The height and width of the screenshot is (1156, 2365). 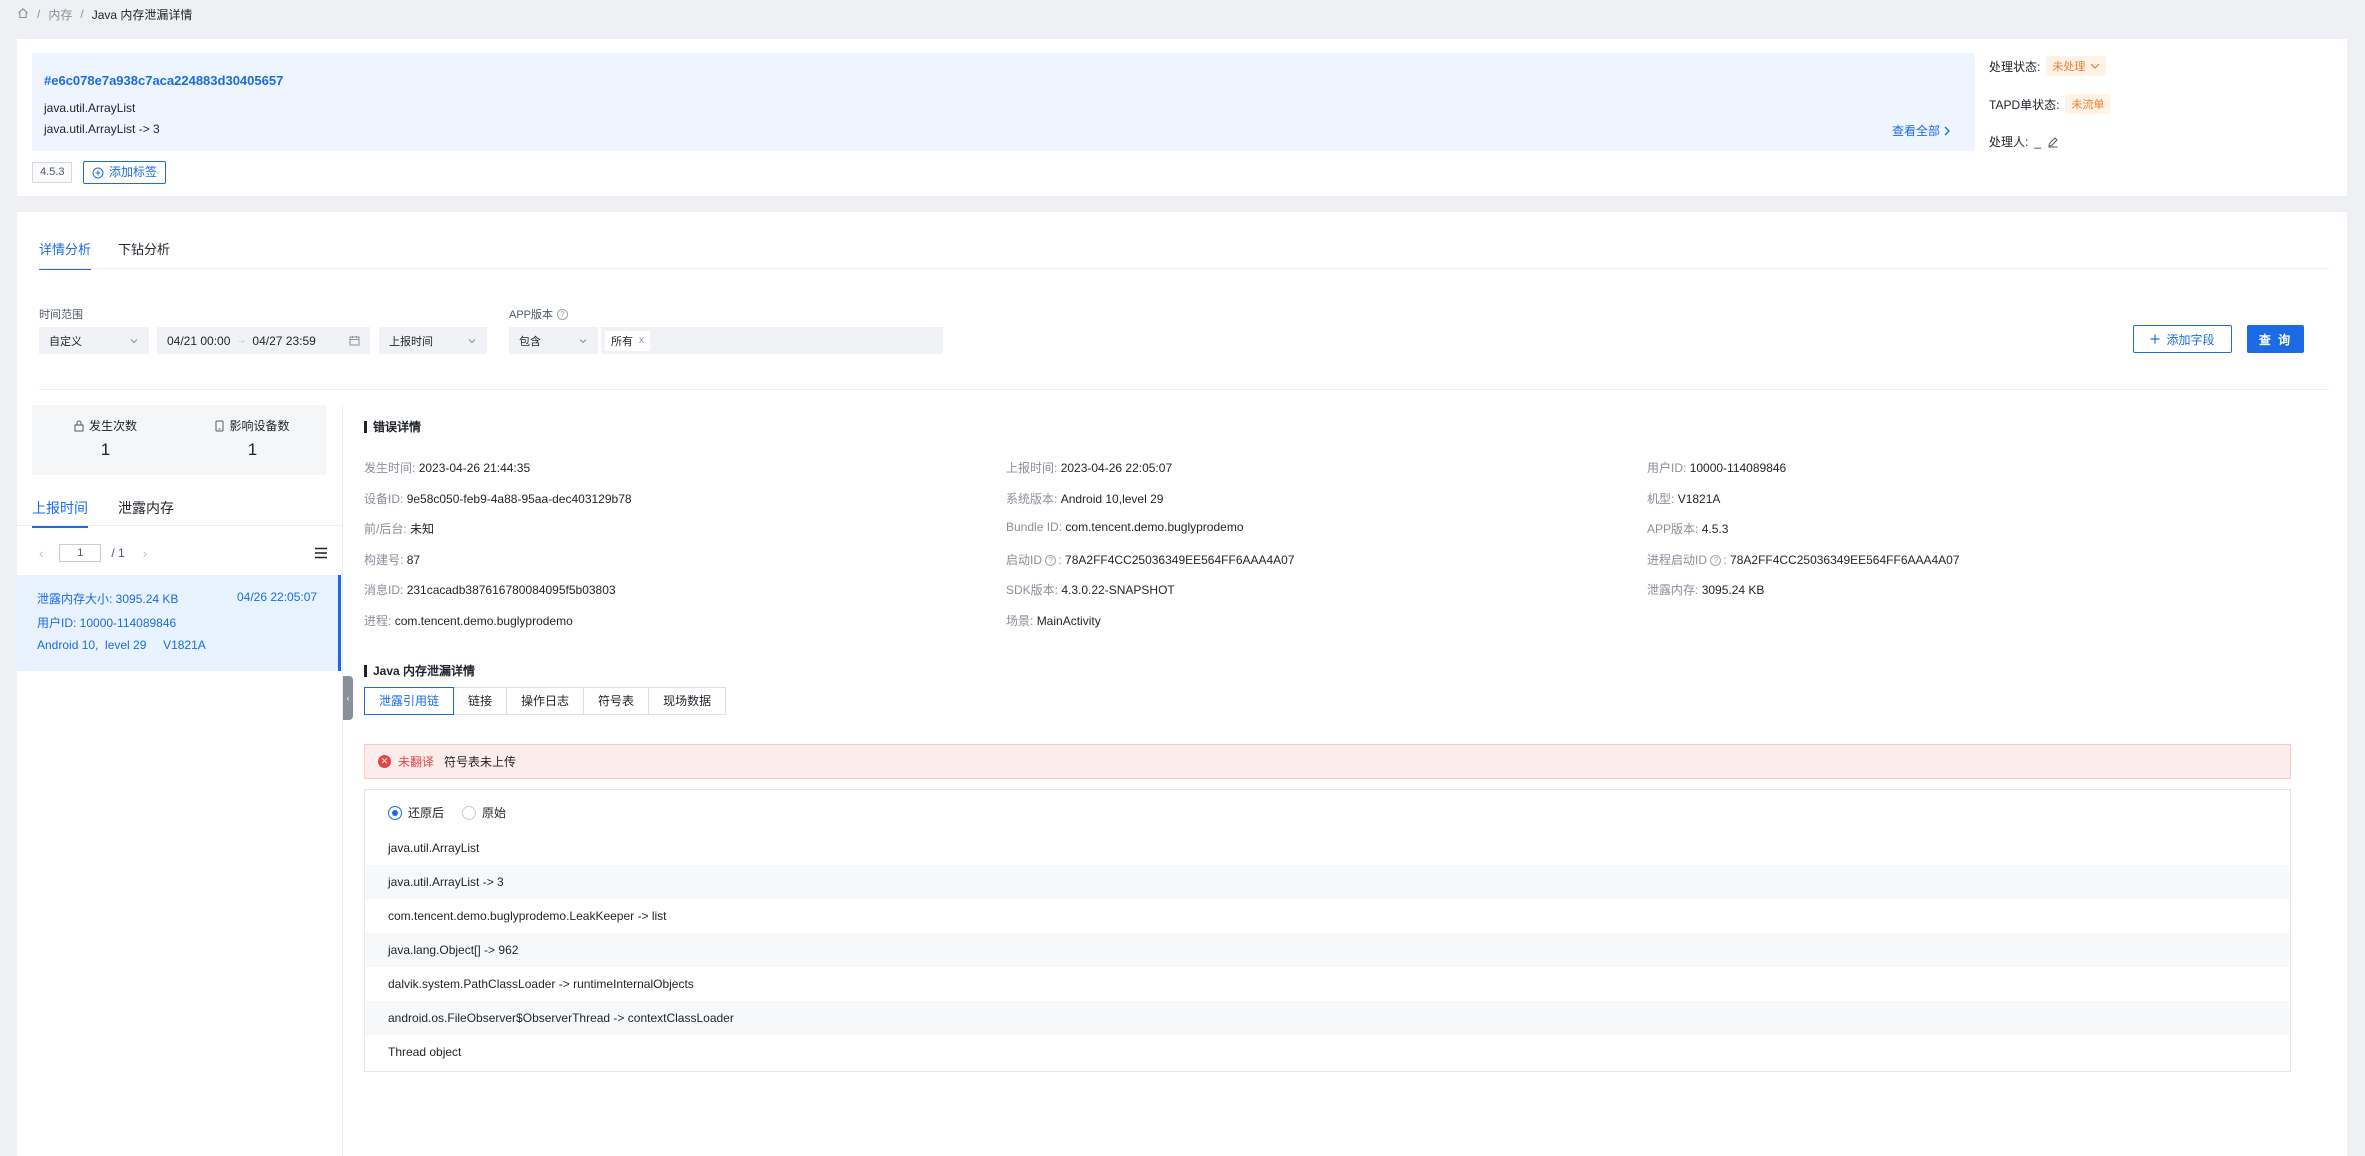 What do you see at coordinates (144, 253) in the screenshot?
I see `tab-drill-analysis: 下钻分析` at bounding box center [144, 253].